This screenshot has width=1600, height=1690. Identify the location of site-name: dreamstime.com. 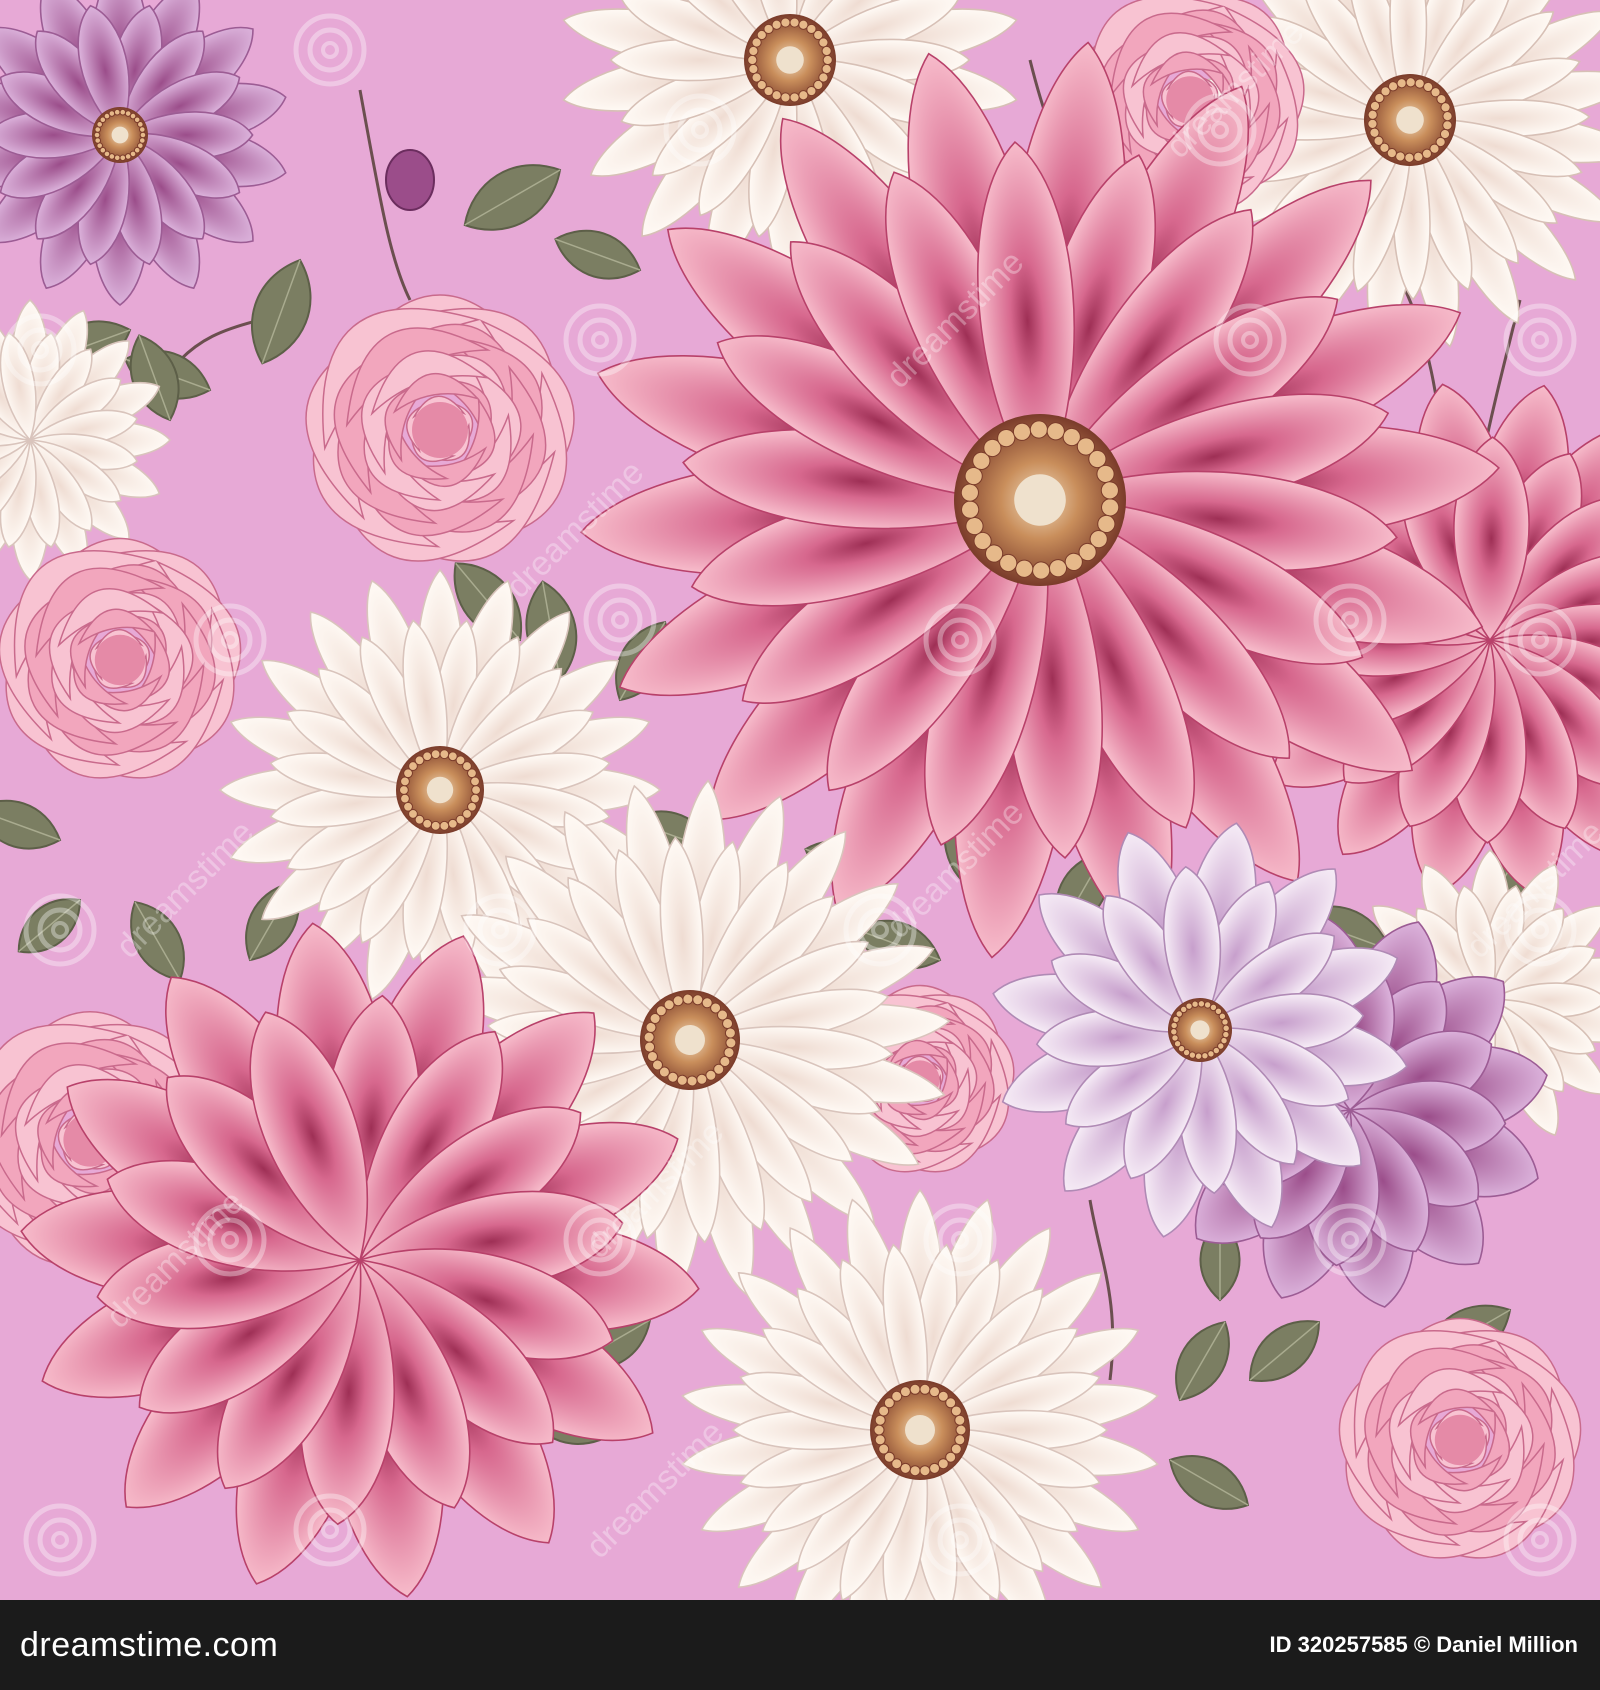
(149, 1645).